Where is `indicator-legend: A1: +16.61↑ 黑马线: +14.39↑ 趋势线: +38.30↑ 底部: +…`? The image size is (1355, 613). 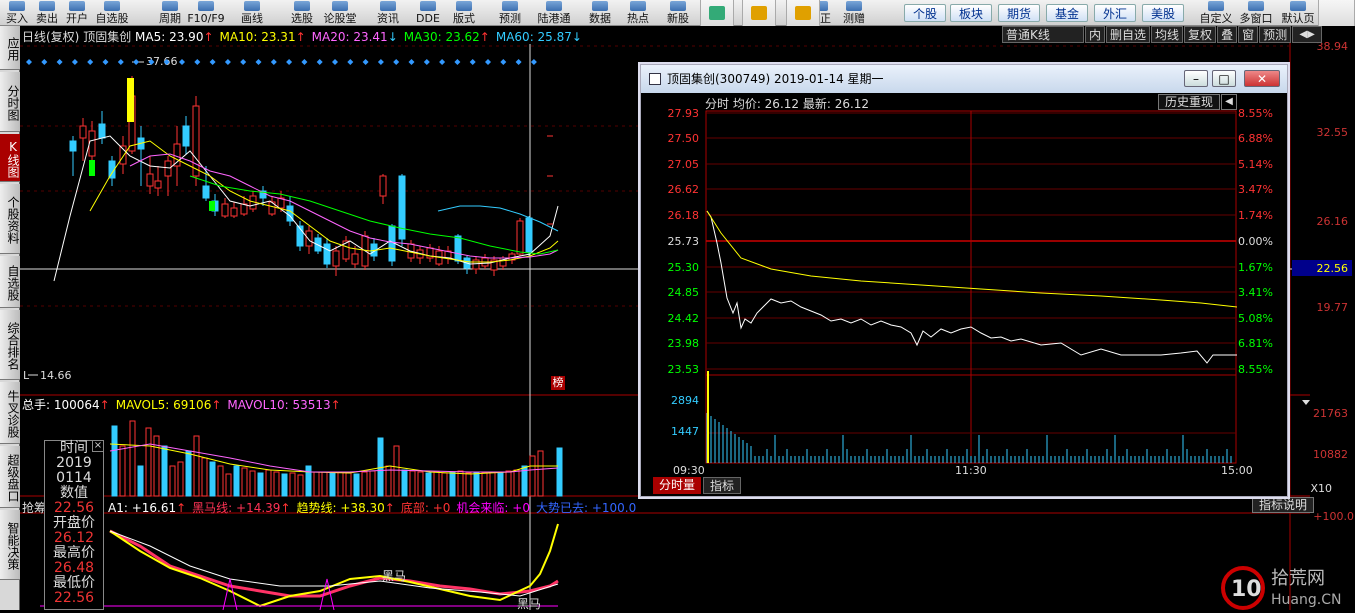
indicator-legend: A1: +16.61↑ 黑马线: +14.39↑ 趋势线: +38.30↑ 底部: +… is located at coordinates (375, 508).